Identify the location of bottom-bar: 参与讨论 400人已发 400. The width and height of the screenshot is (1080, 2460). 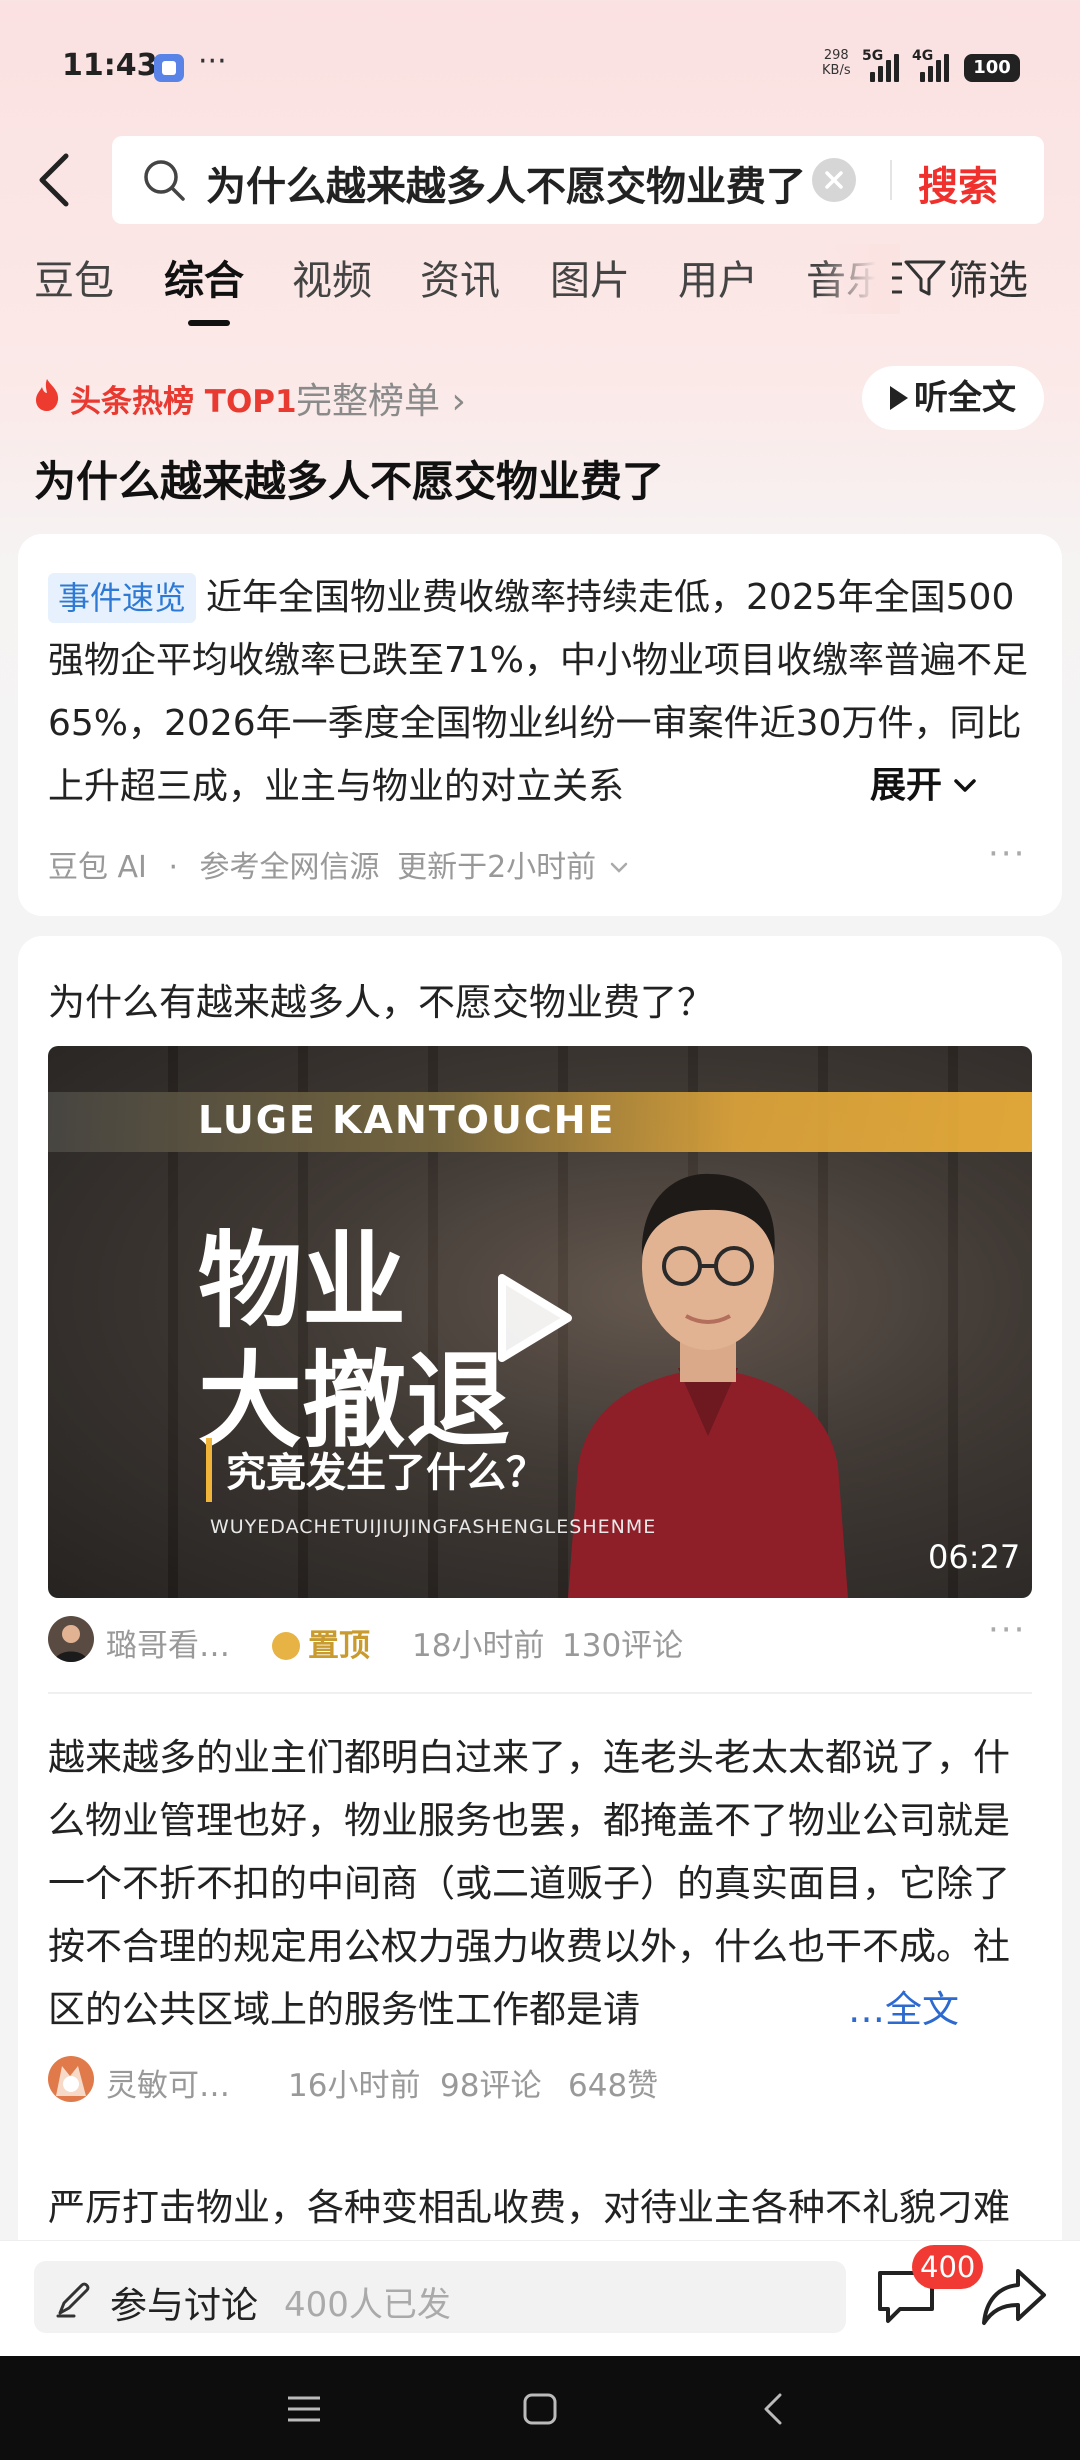
(540, 2298).